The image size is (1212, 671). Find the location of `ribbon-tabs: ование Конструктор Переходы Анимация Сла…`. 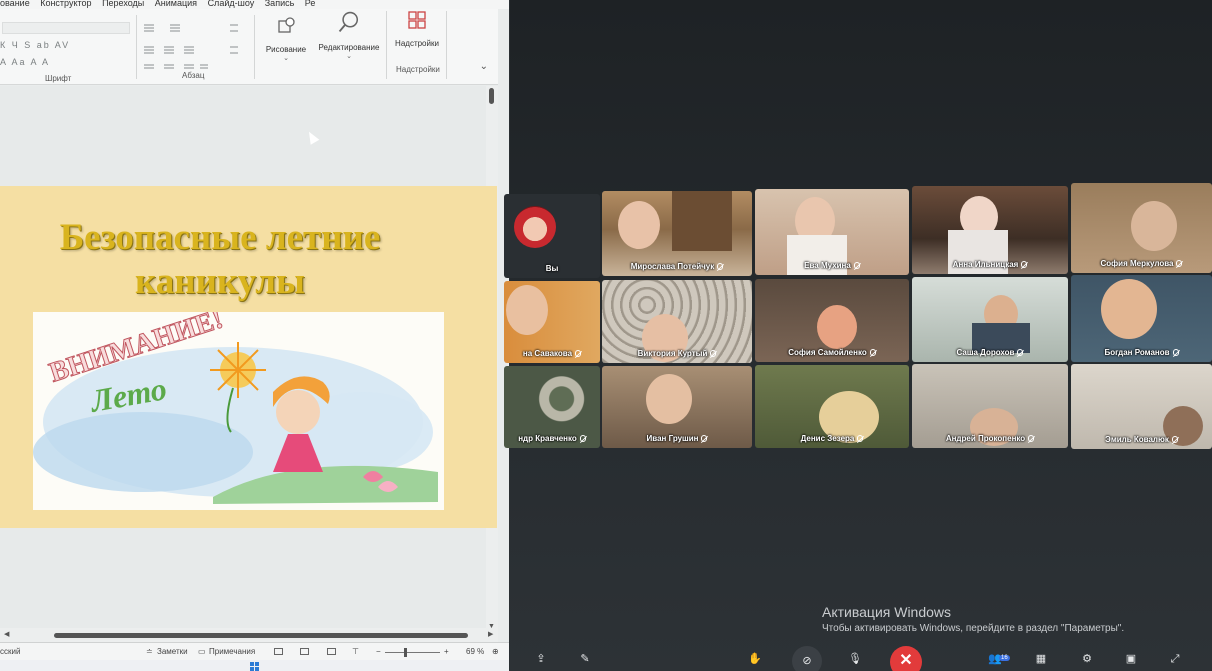

ribbon-tabs: ование Конструктор Переходы Анимация Сла… is located at coordinates (254, 4).